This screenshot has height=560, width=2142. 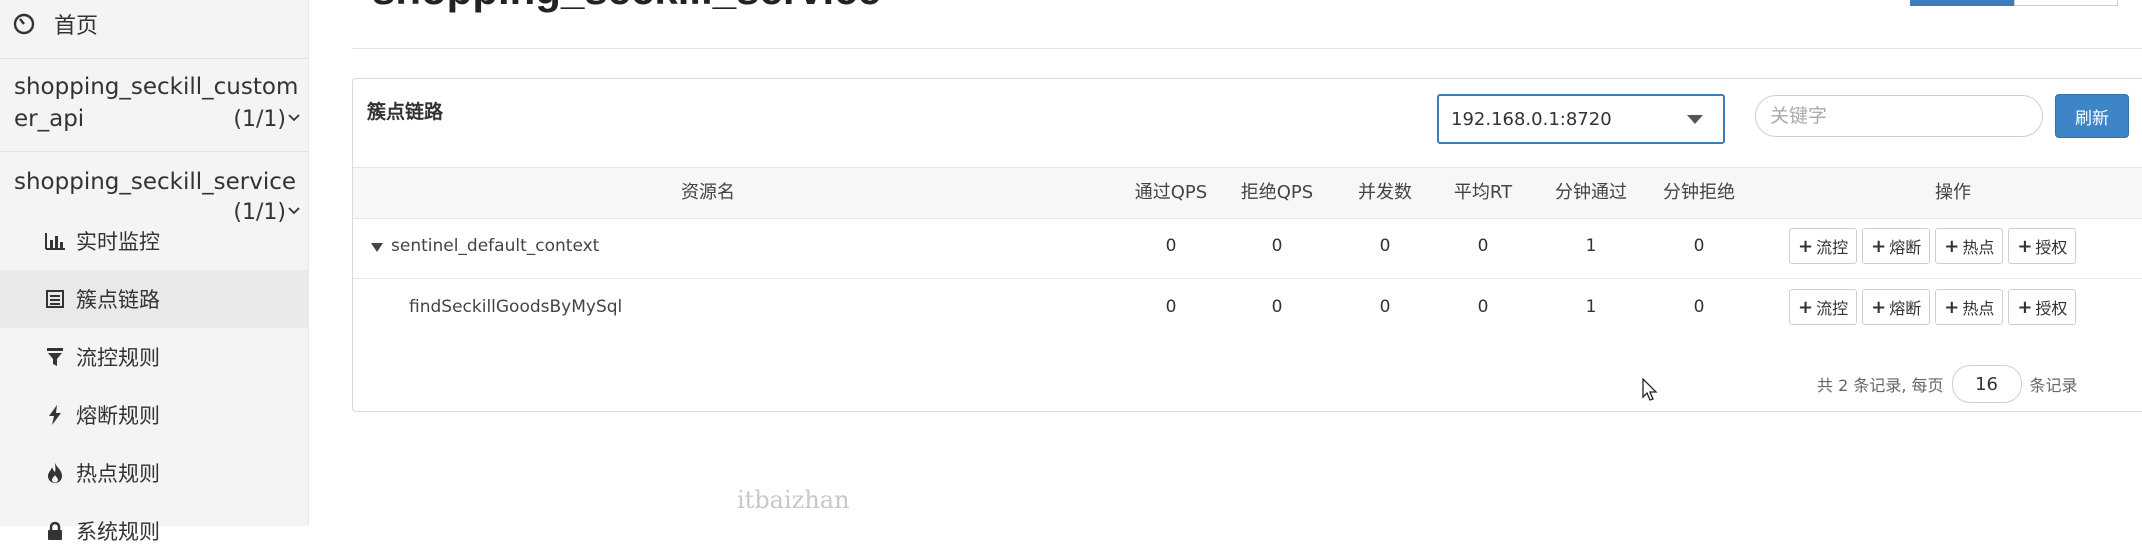 I want to click on sidebar-item-realtime-monitor: 实时监控, so click(x=154, y=241).